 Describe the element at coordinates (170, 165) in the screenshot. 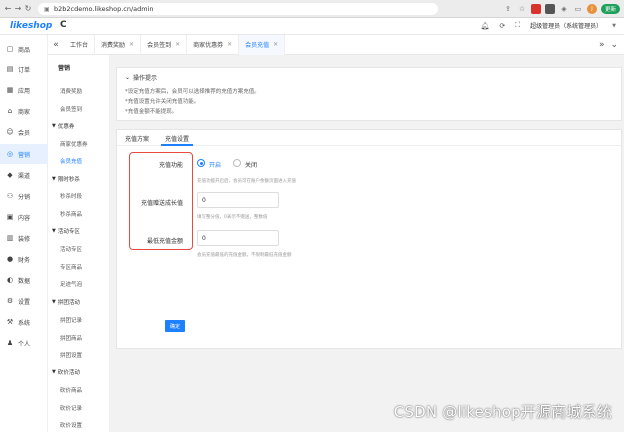

I see `label-recharge-function: 充值功能` at that location.